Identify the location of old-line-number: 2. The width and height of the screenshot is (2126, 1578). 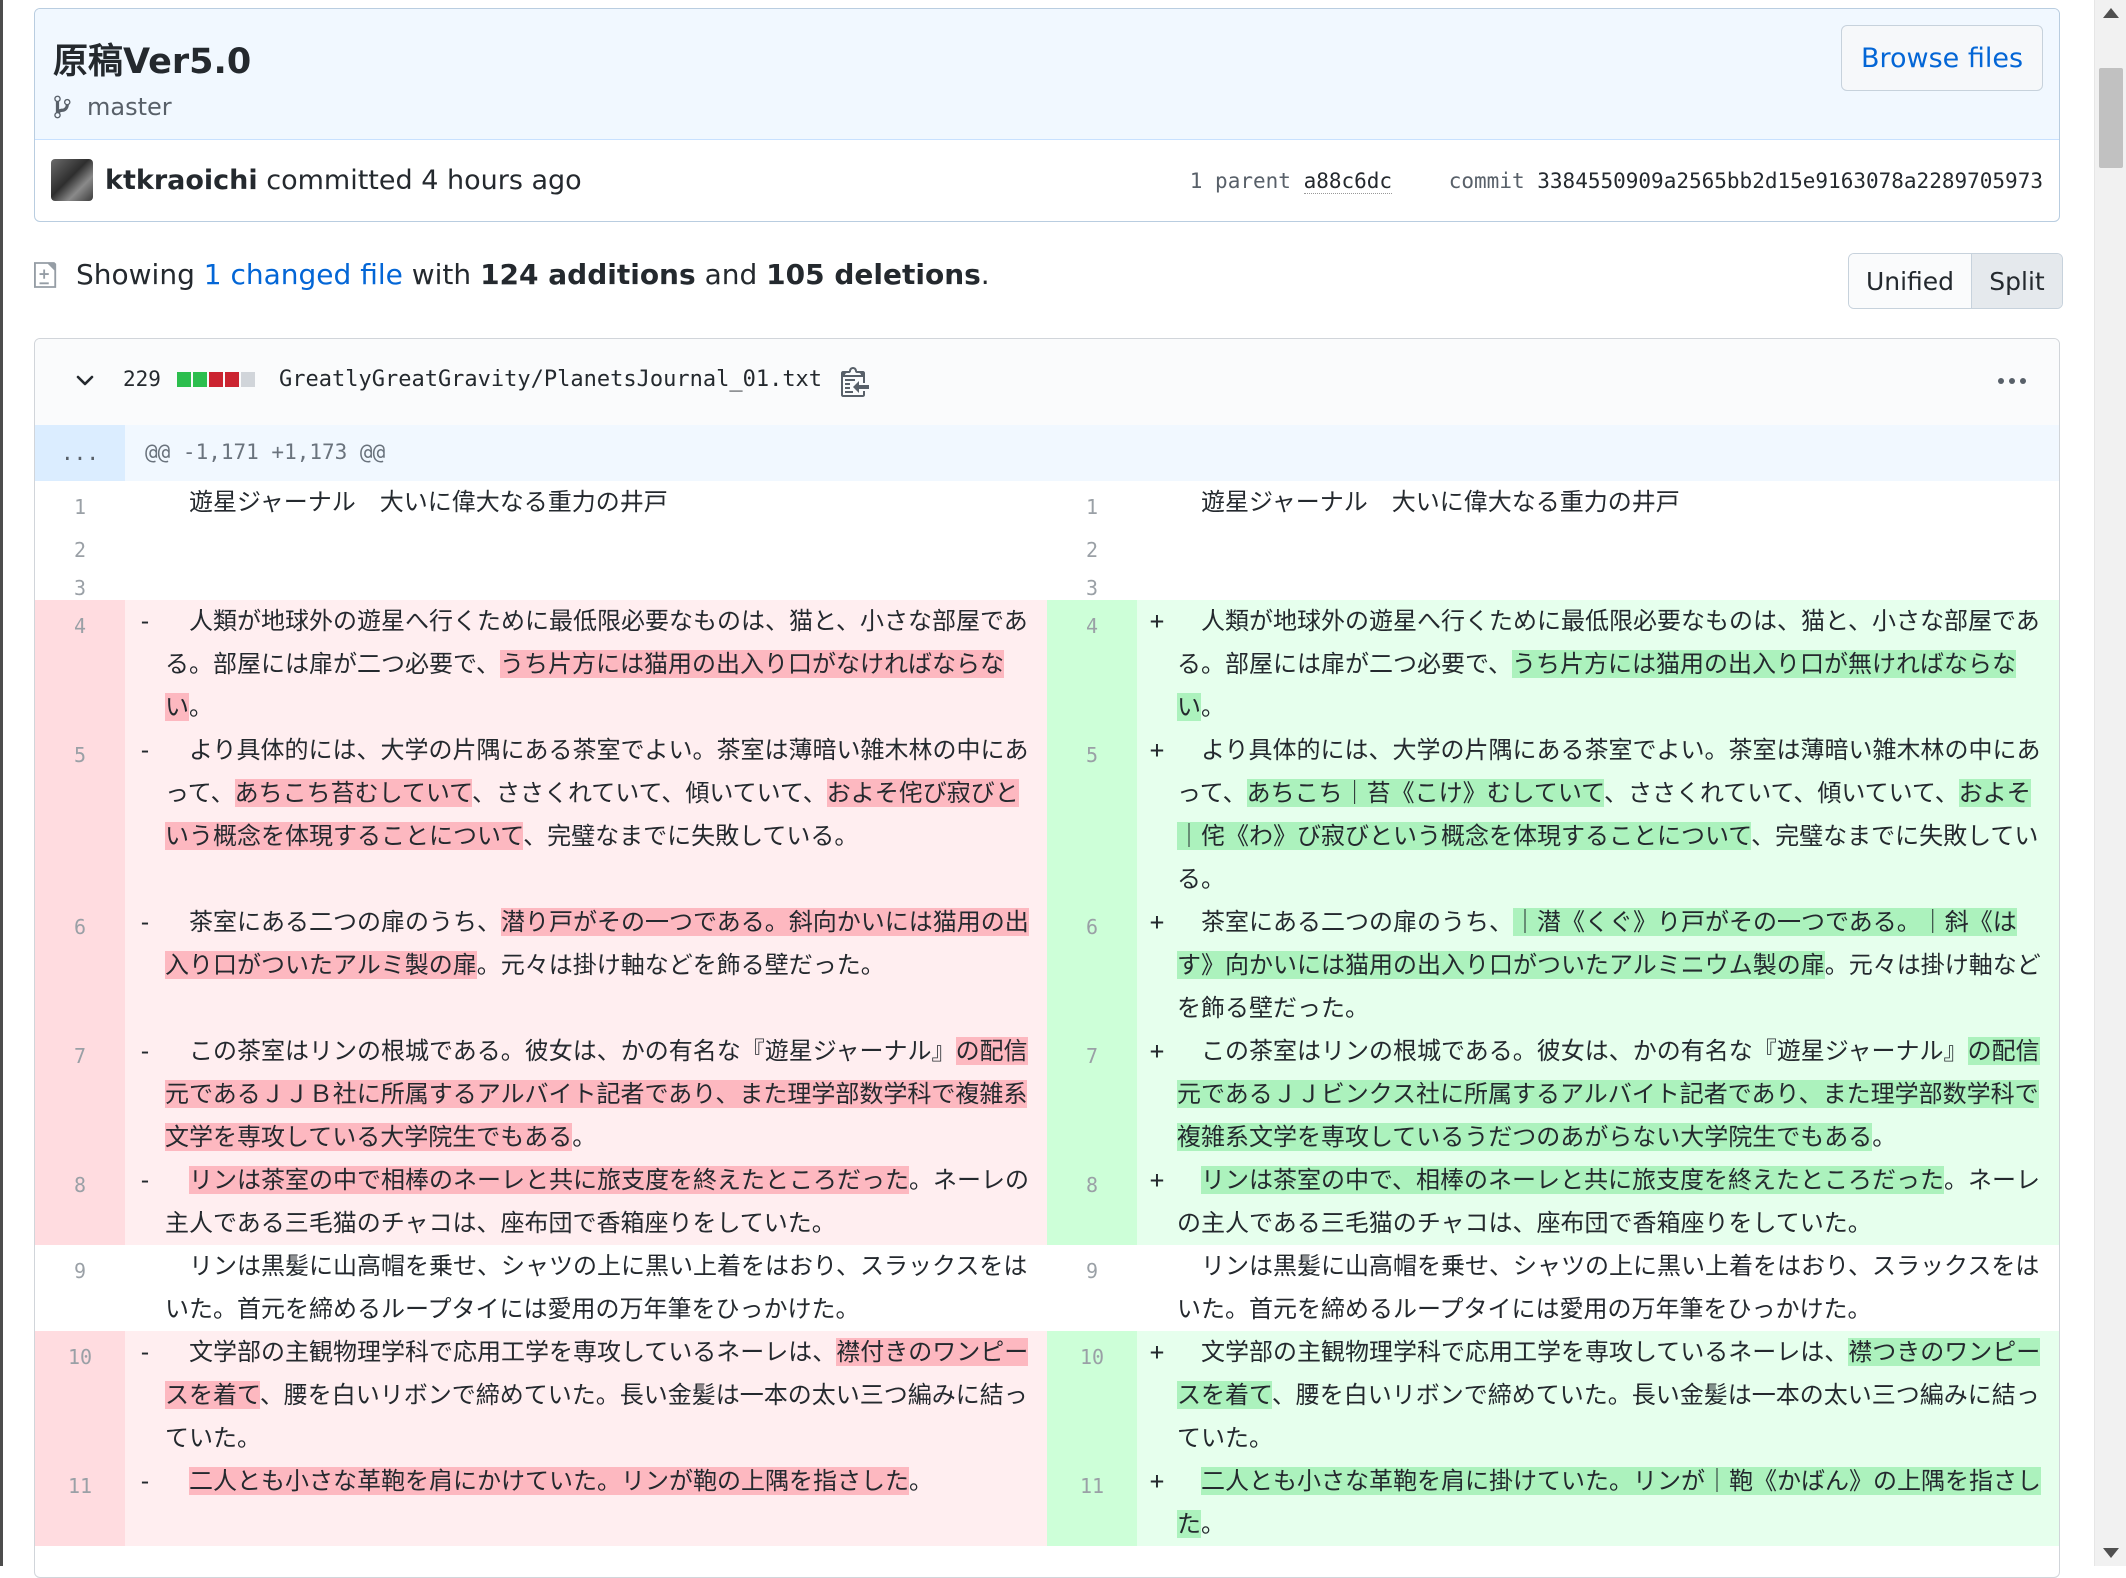
(80, 543).